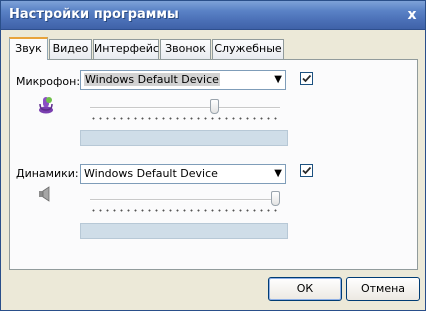  I want to click on speakers-volume-track, so click(185, 200).